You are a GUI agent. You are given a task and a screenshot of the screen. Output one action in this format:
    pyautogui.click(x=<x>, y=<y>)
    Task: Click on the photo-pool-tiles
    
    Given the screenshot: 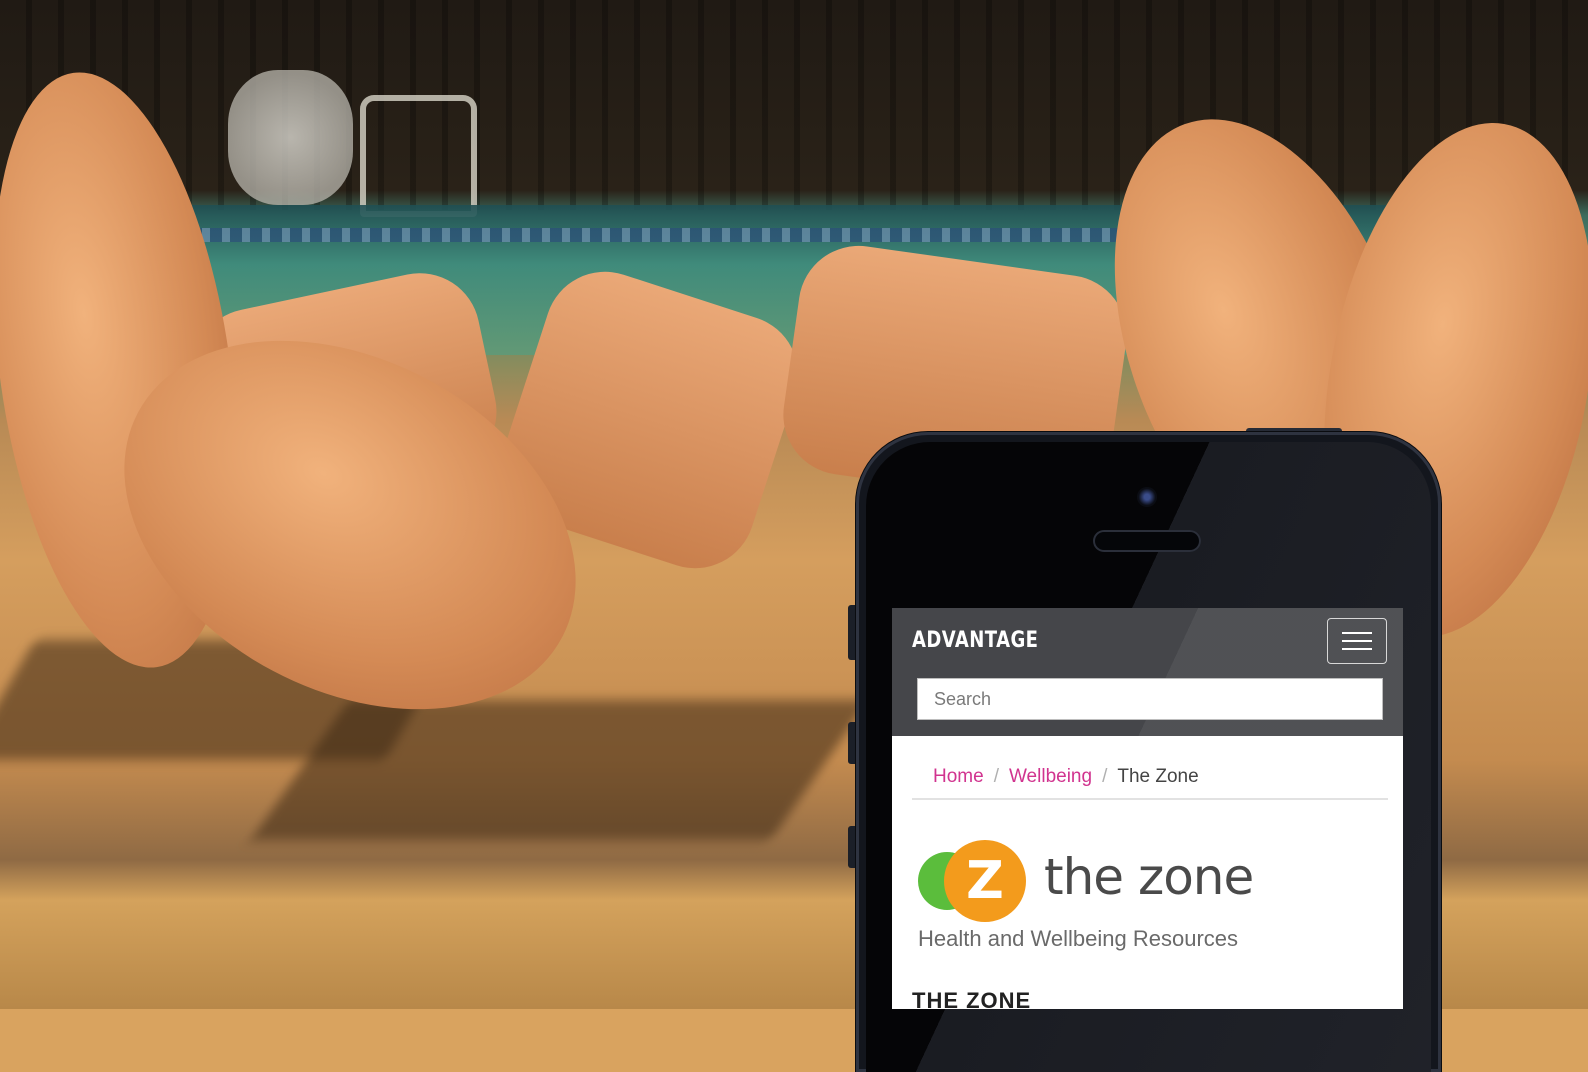 What is the action you would take?
    pyautogui.click(x=675, y=235)
    